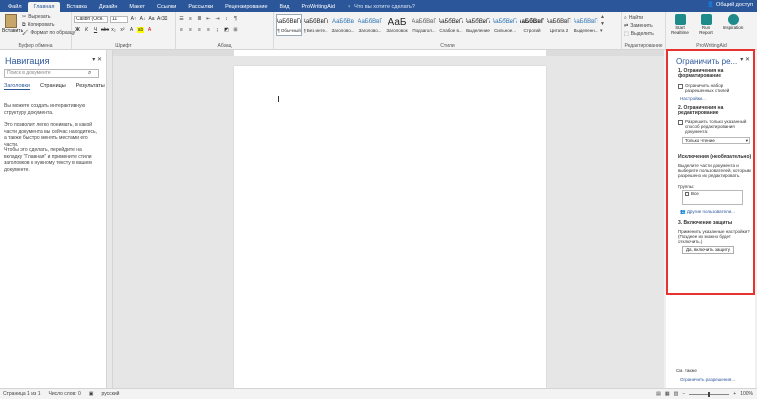 This screenshot has height=399, width=757. Describe the element at coordinates (643, 34) in the screenshot. I see `select-button: ⬚ Выделить` at that location.